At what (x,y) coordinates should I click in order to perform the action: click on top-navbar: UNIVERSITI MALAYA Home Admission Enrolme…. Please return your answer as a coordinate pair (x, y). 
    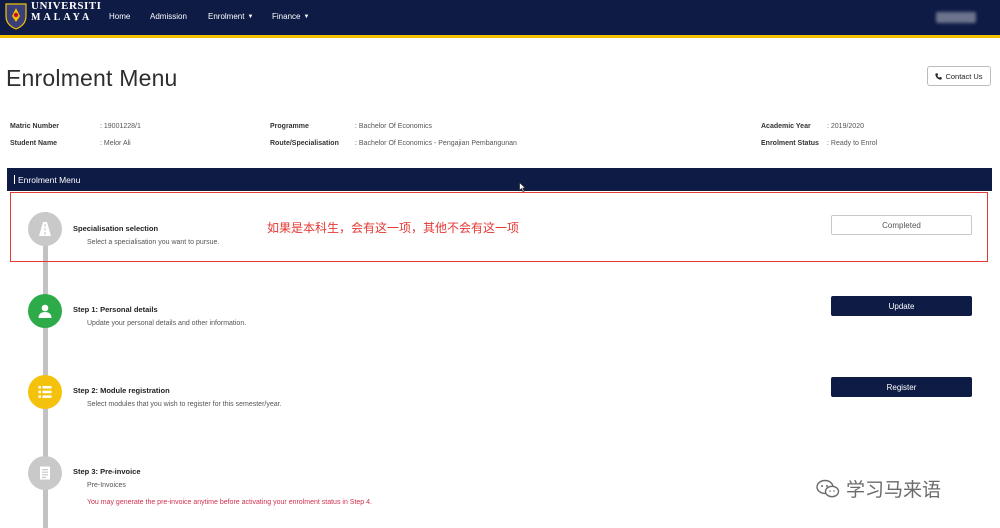
    Looking at the image, I should click on (500, 19).